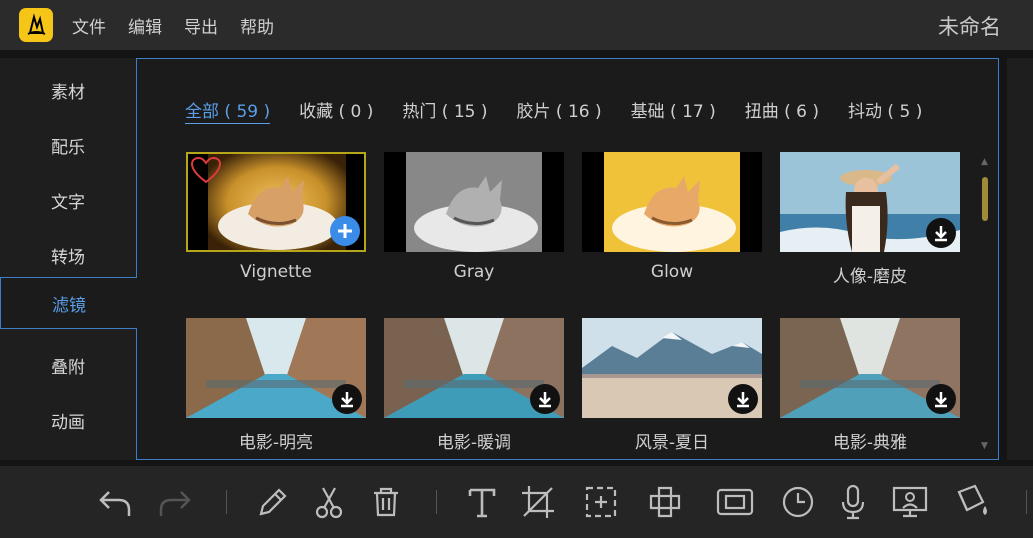 The width and height of the screenshot is (1033, 538). Describe the element at coordinates (173, 25) in the screenshot. I see `menu-bar: 文件 编辑 导出 帮助` at that location.